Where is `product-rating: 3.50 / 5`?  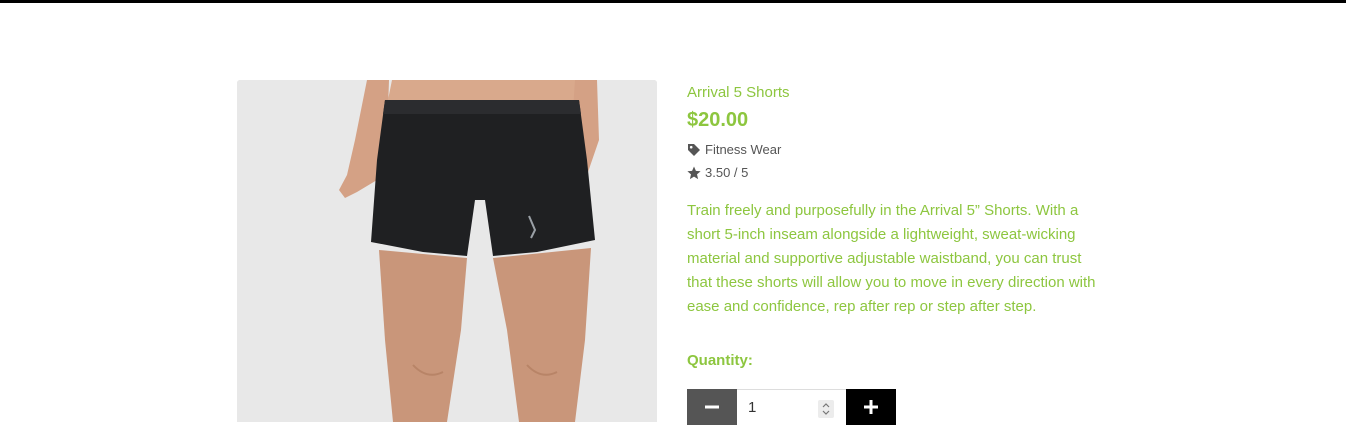 product-rating: 3.50 / 5 is located at coordinates (902, 173).